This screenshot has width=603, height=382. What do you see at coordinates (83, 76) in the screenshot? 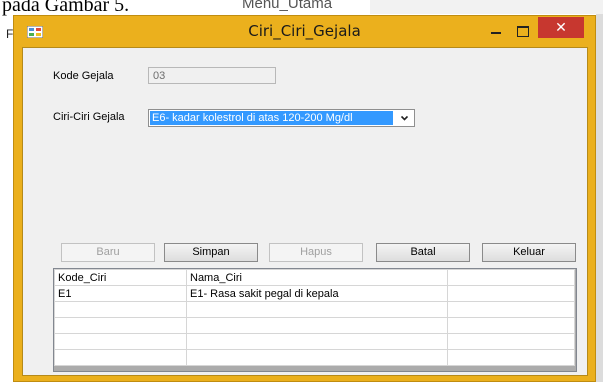
I see `kode-gejala-label: Kode Gejala` at bounding box center [83, 76].